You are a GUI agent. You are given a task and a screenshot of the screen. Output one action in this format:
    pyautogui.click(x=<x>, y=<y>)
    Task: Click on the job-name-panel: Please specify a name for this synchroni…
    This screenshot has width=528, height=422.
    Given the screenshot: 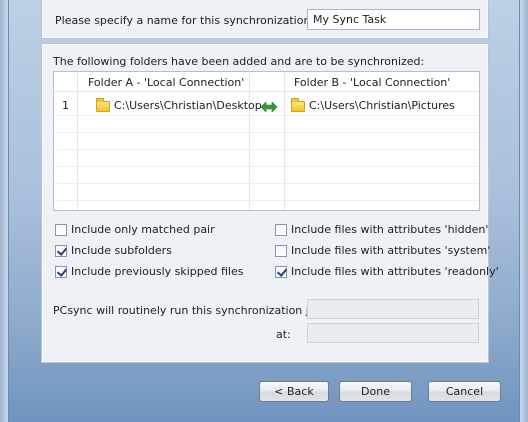 What is the action you would take?
    pyautogui.click(x=265, y=19)
    